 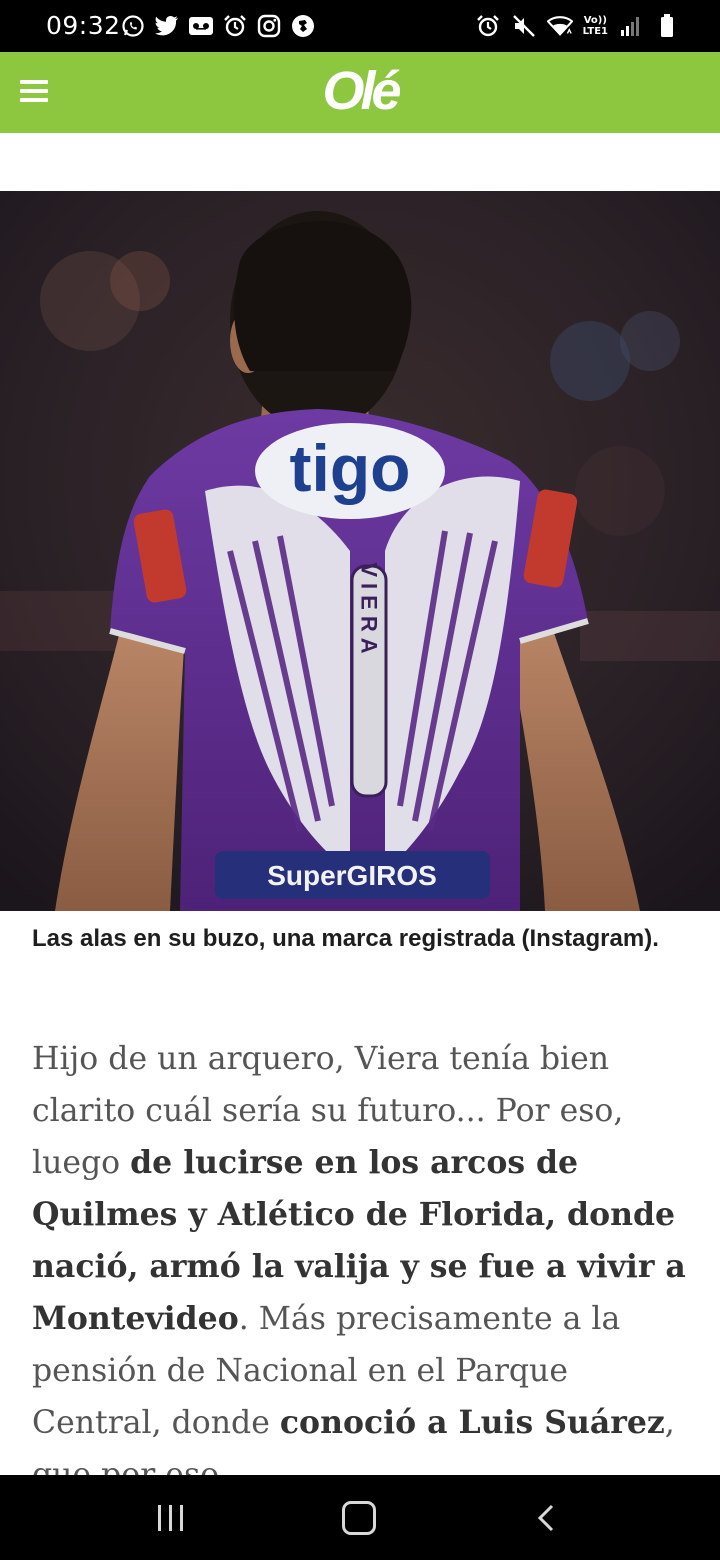 What do you see at coordinates (667, 26) in the screenshot?
I see `battery-icon` at bounding box center [667, 26].